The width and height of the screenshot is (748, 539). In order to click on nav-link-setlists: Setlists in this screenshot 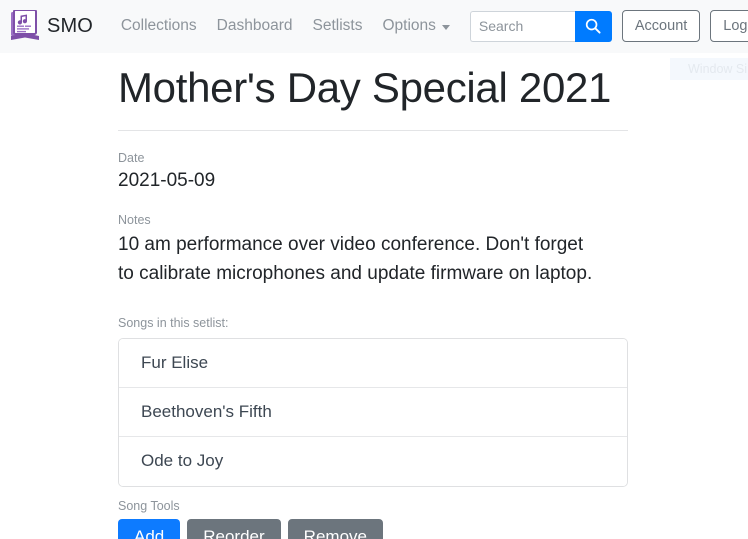, I will do `click(338, 25)`.